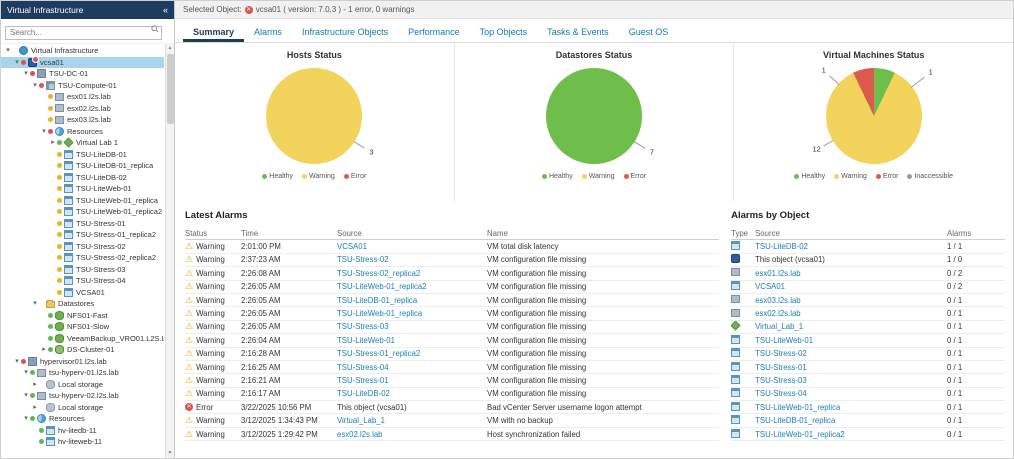 The image size is (1014, 459). I want to click on object-source-link: TSU-LiteDB-01_replica, so click(851, 420).